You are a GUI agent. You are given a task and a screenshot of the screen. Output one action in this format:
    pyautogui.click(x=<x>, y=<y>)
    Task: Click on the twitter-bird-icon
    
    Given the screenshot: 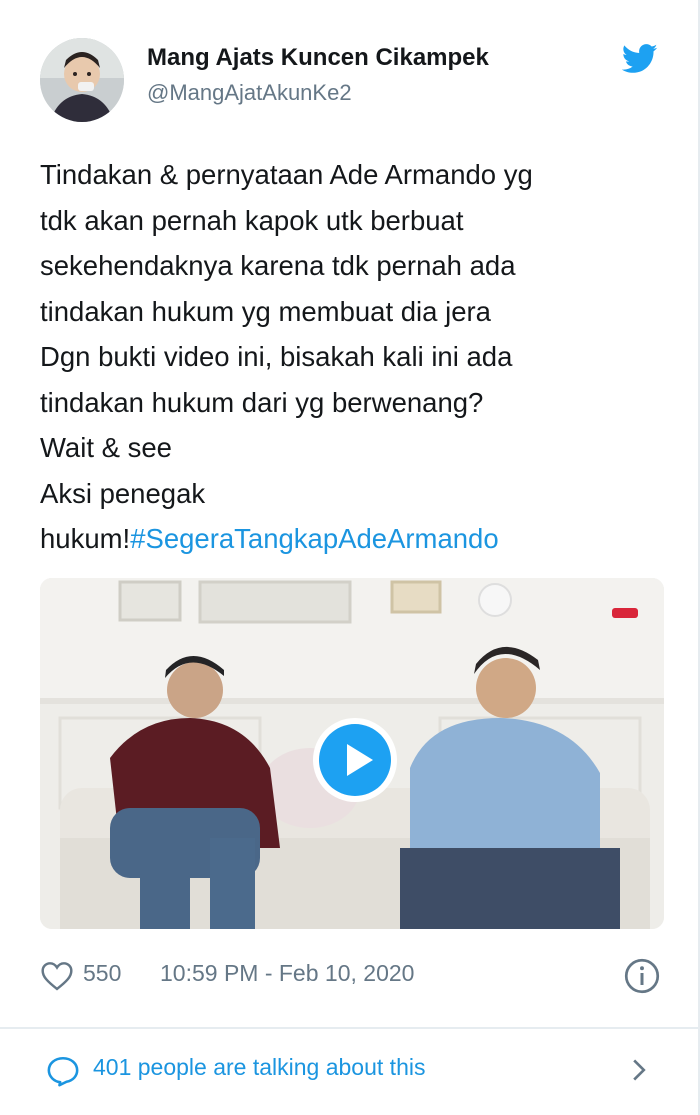 What is the action you would take?
    pyautogui.click(x=640, y=59)
    